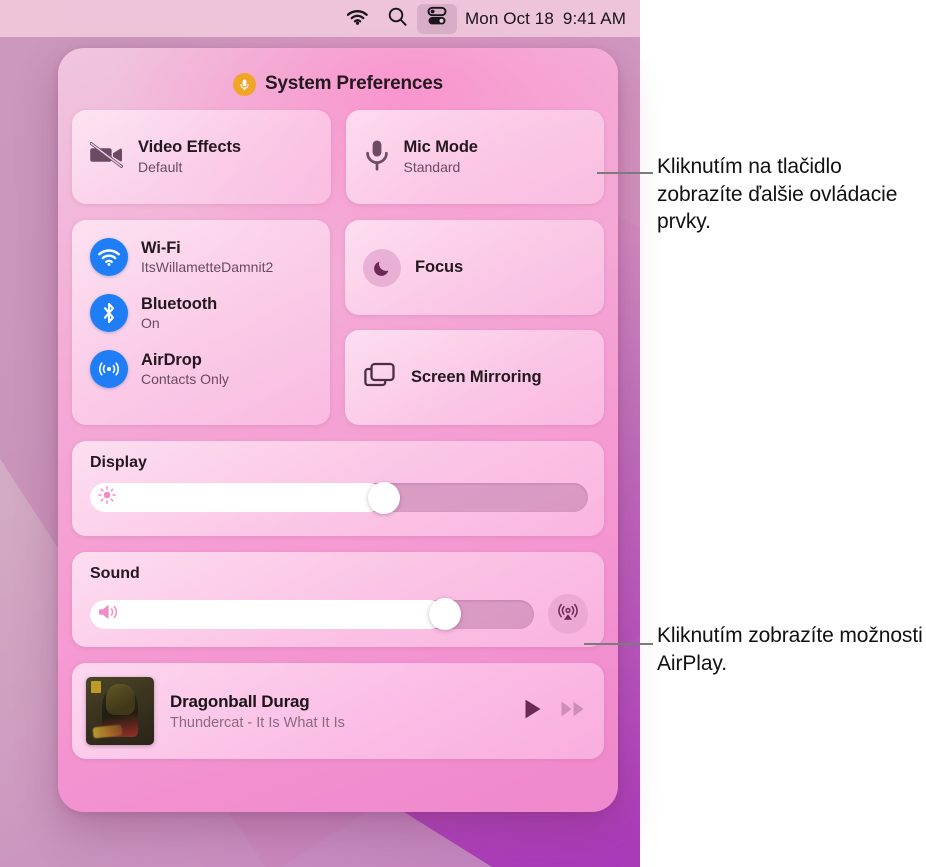  I want to click on display-label: Display, so click(118, 462).